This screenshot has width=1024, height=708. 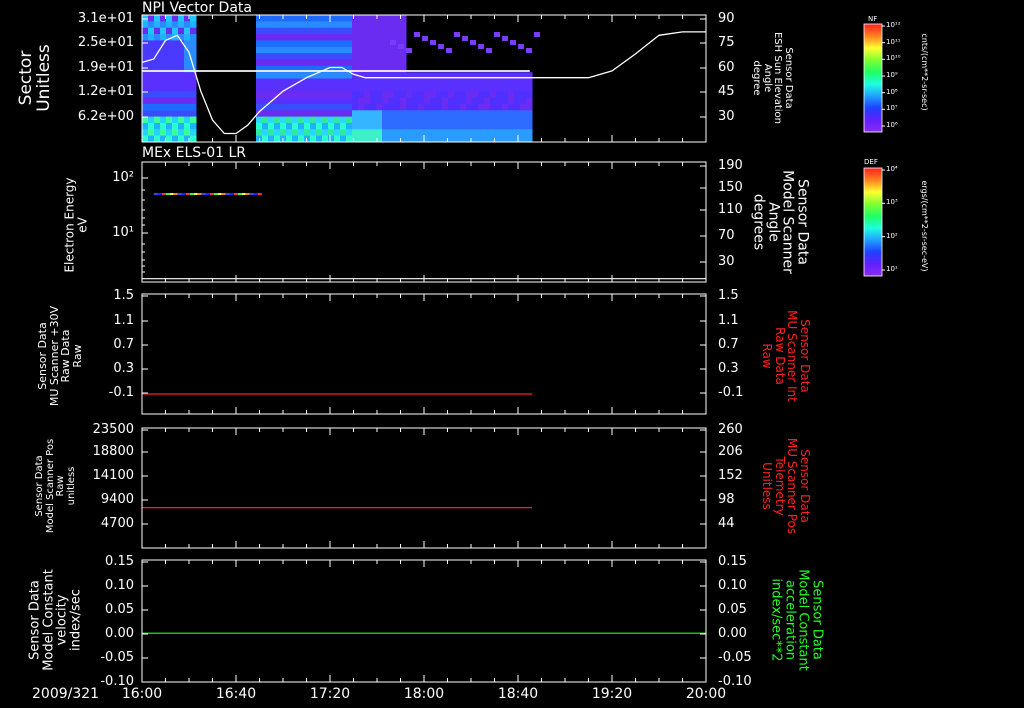 What do you see at coordinates (113, 429) in the screenshot?
I see `left-y-tick-label: 23500` at bounding box center [113, 429].